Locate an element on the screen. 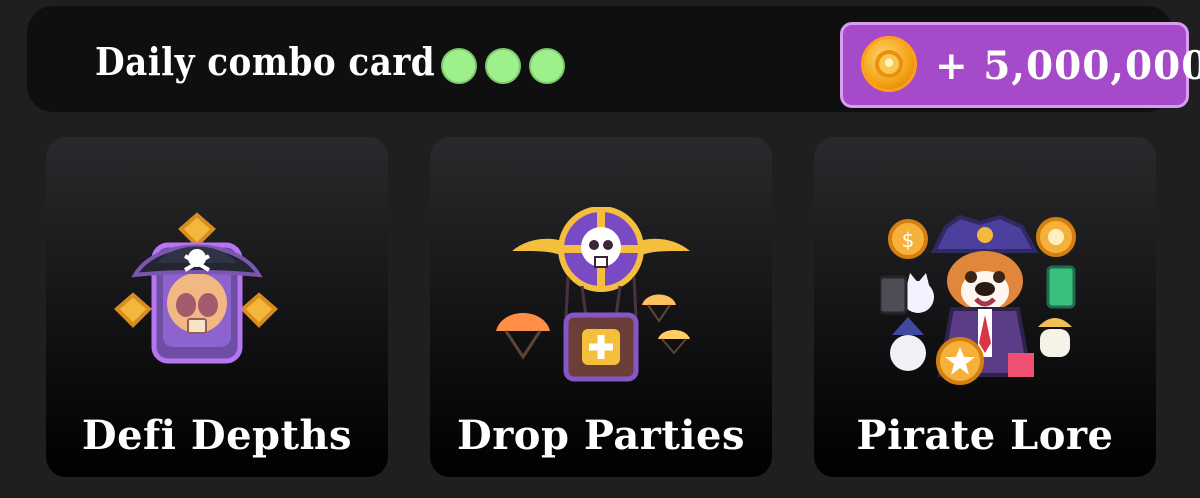  combo-reward-amount: + 5,000,000 is located at coordinates (1067, 66).